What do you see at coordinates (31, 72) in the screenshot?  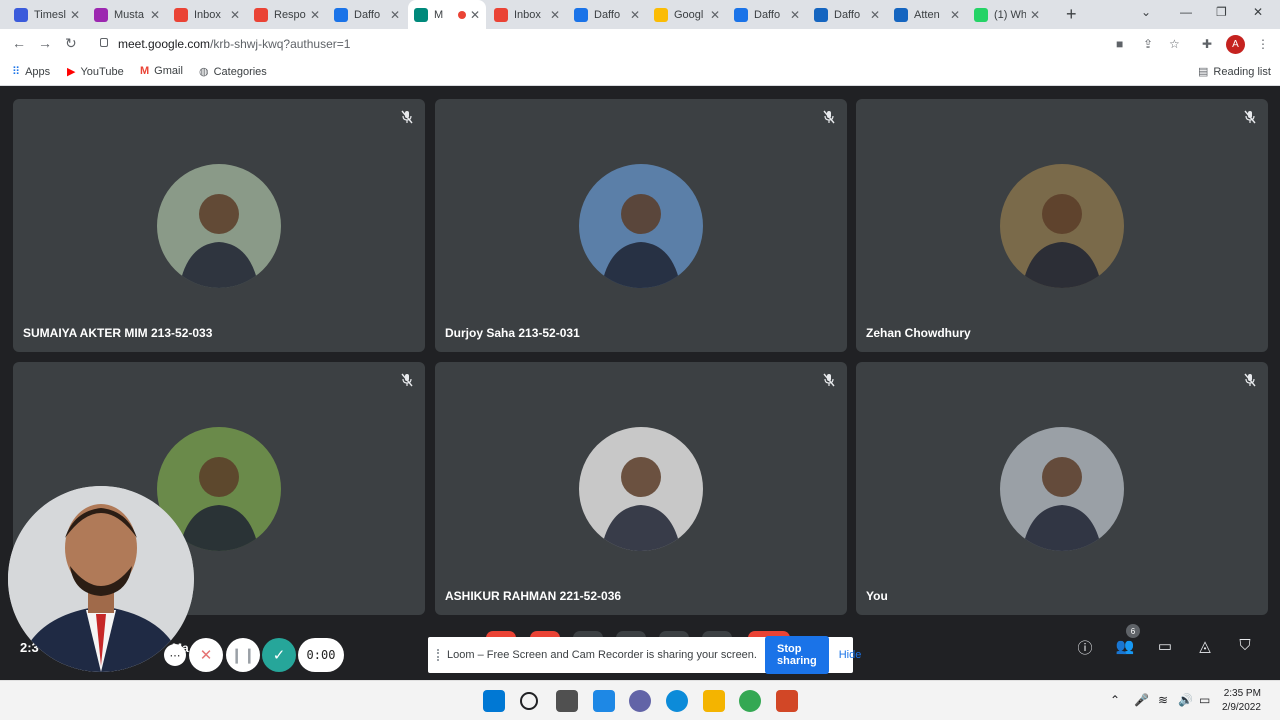 I see `bookmark-apps: ⠿ Apps` at bounding box center [31, 72].